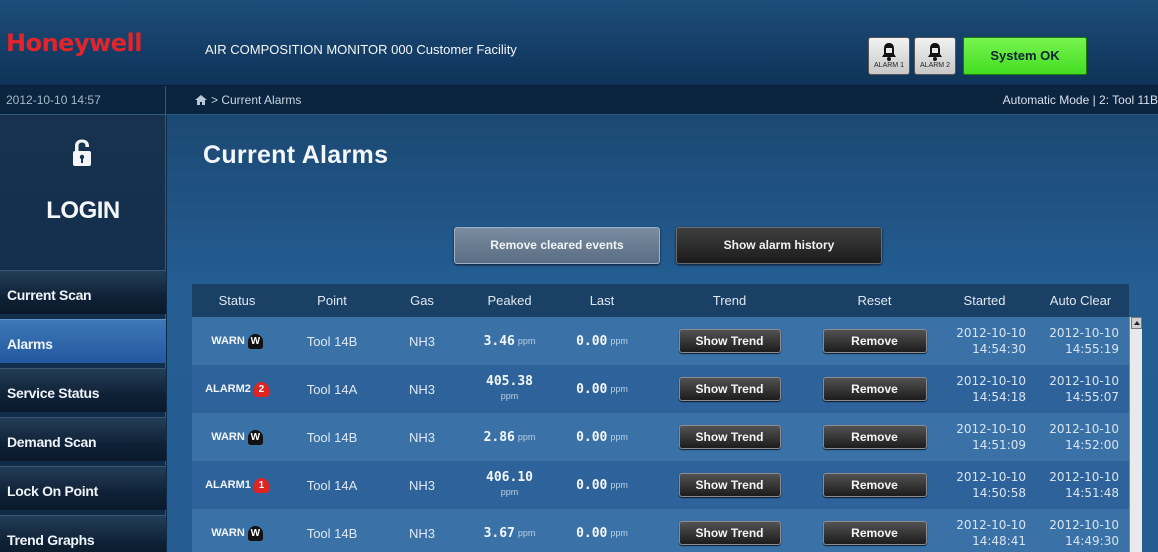  What do you see at coordinates (83, 292) in the screenshot?
I see `nav-current-scan: Current Scan` at bounding box center [83, 292].